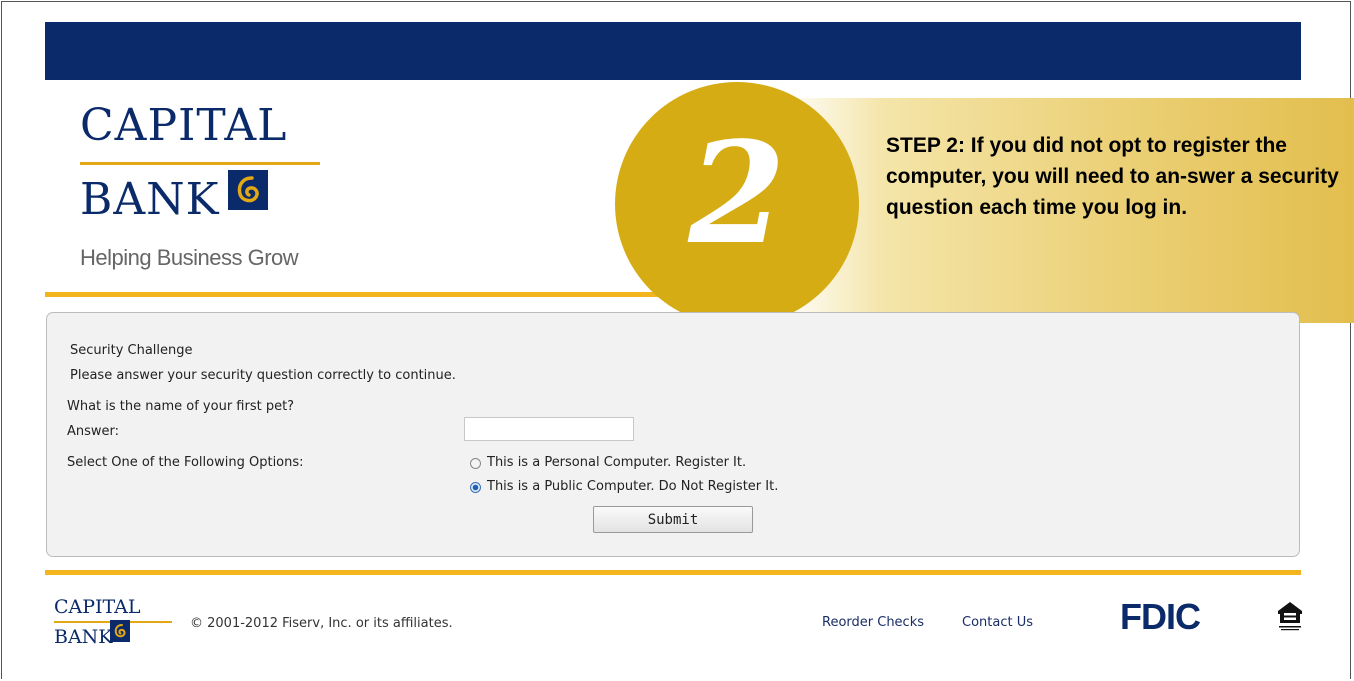 This screenshot has height=681, width=1354. I want to click on logo-rule, so click(200, 163).